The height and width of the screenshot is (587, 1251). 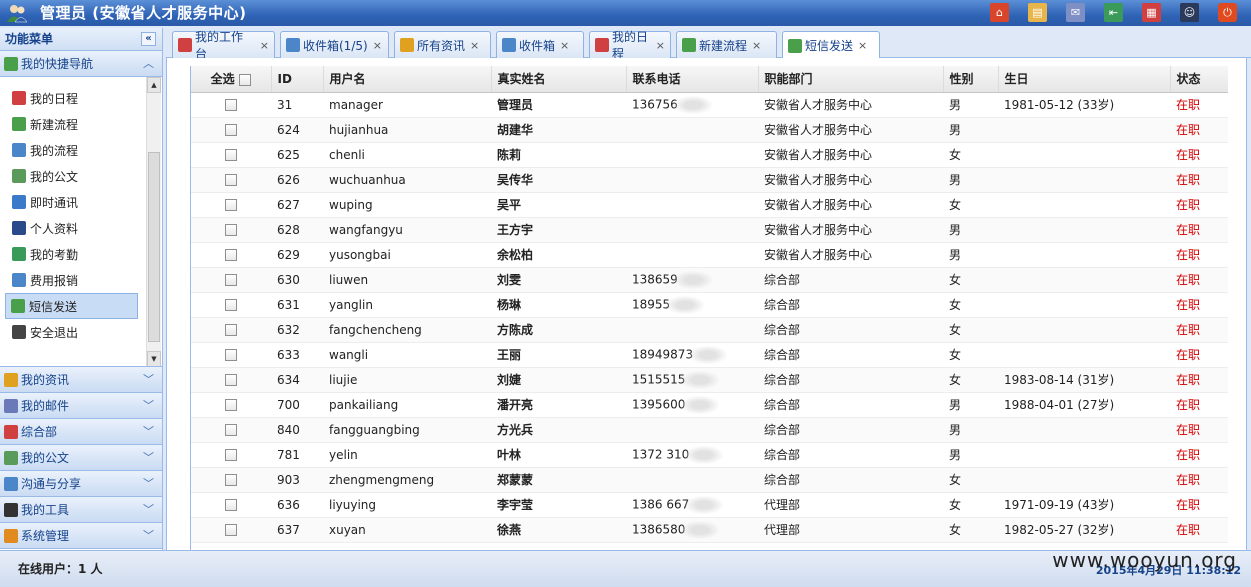 I want to click on mail-icon: ✉, so click(x=1075, y=12).